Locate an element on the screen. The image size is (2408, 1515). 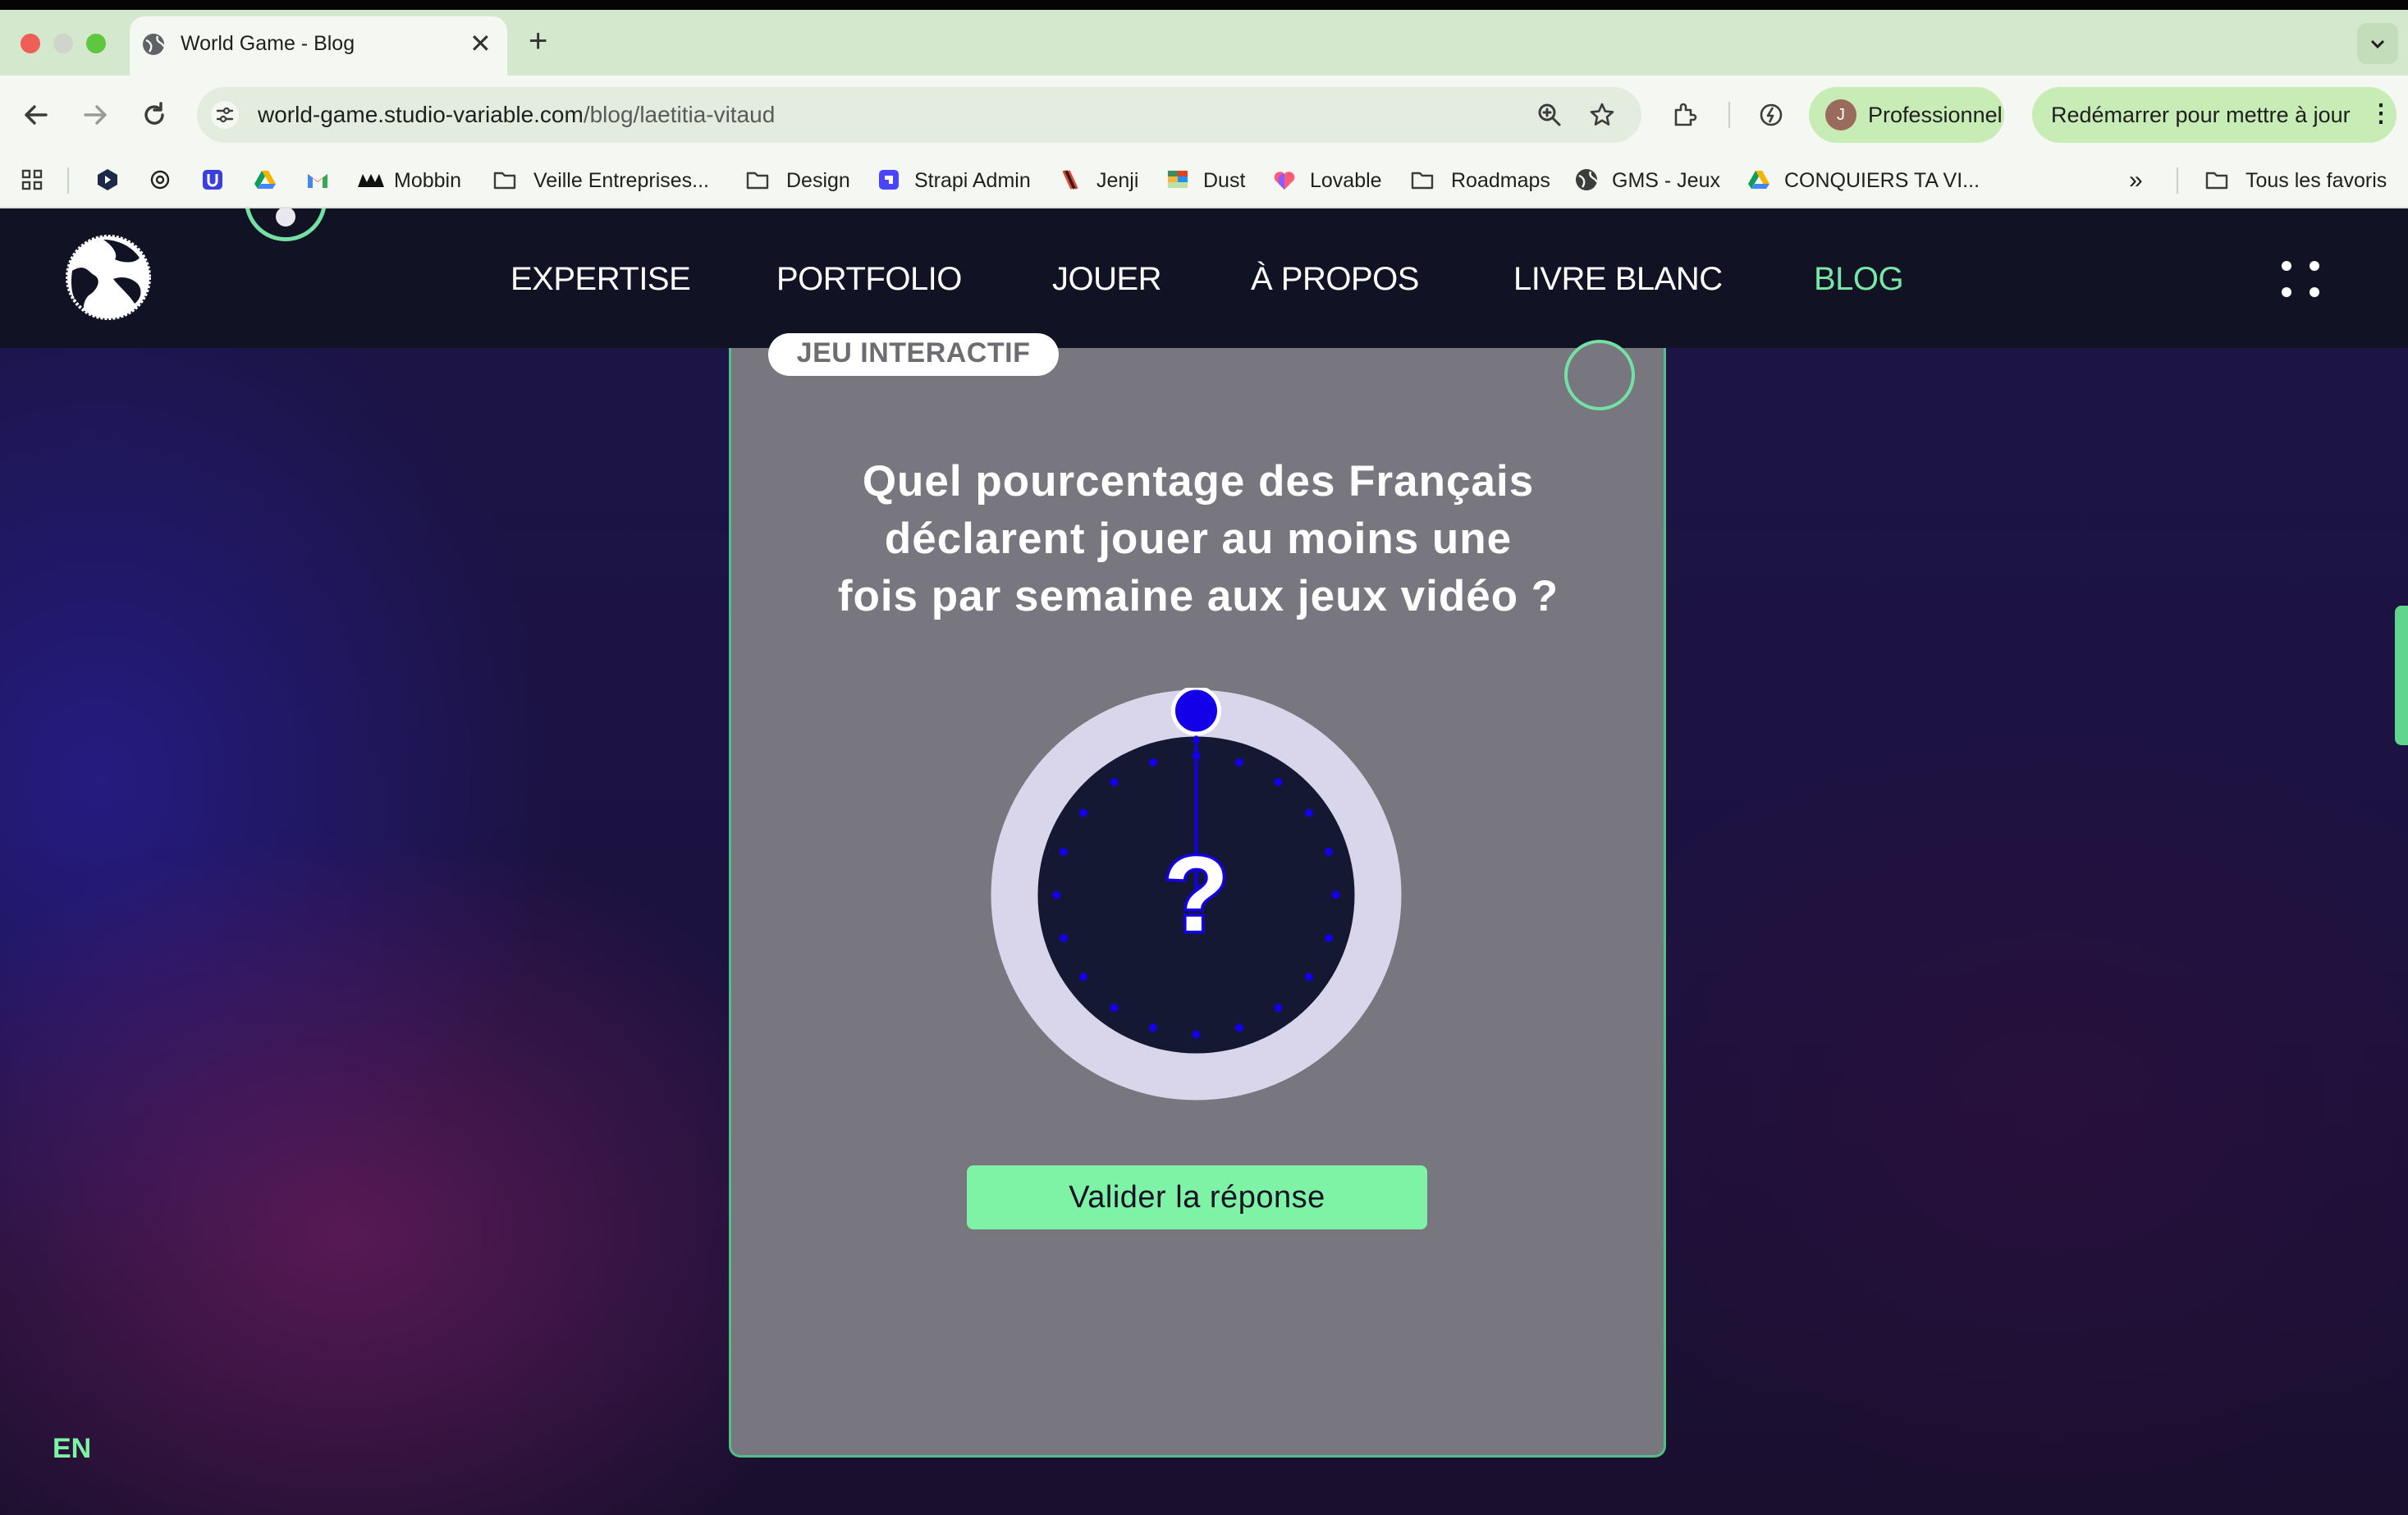
minimize-window-button is located at coordinates (63, 44).